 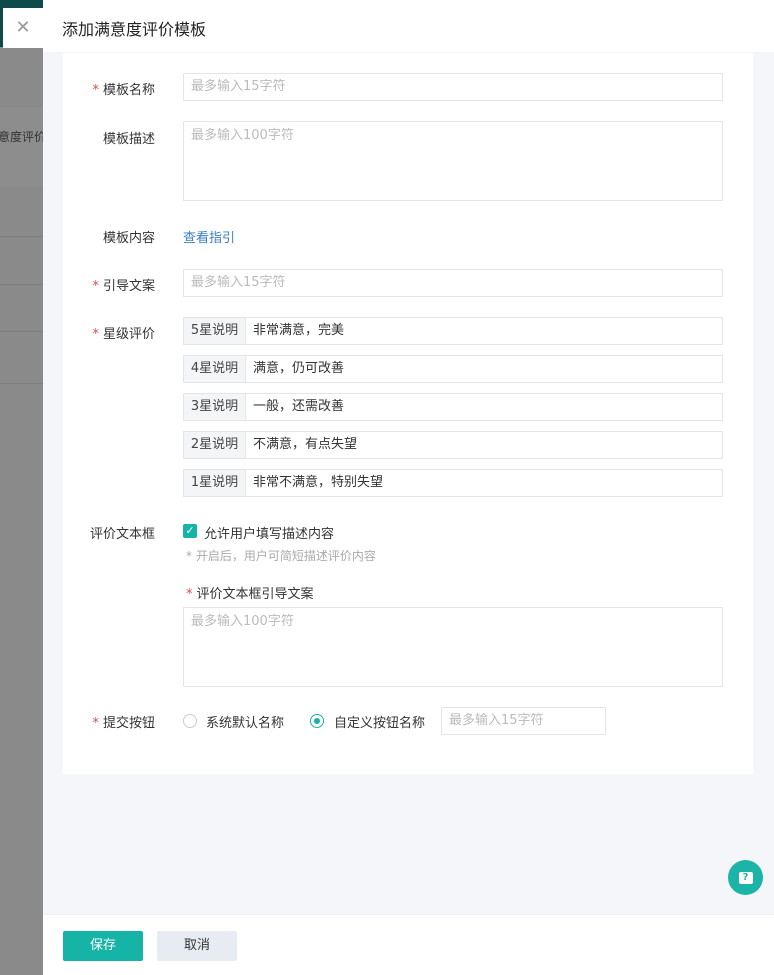 I want to click on drawer-title: 添加满意度评价模板, so click(x=134, y=29).